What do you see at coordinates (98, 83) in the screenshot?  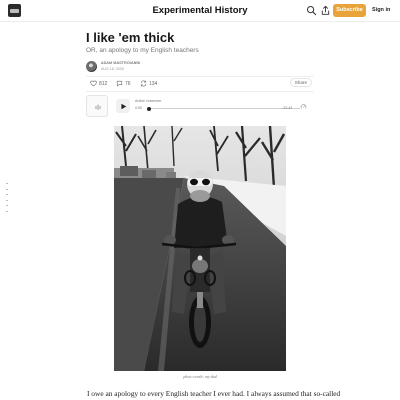 I see `like-button: 812` at bounding box center [98, 83].